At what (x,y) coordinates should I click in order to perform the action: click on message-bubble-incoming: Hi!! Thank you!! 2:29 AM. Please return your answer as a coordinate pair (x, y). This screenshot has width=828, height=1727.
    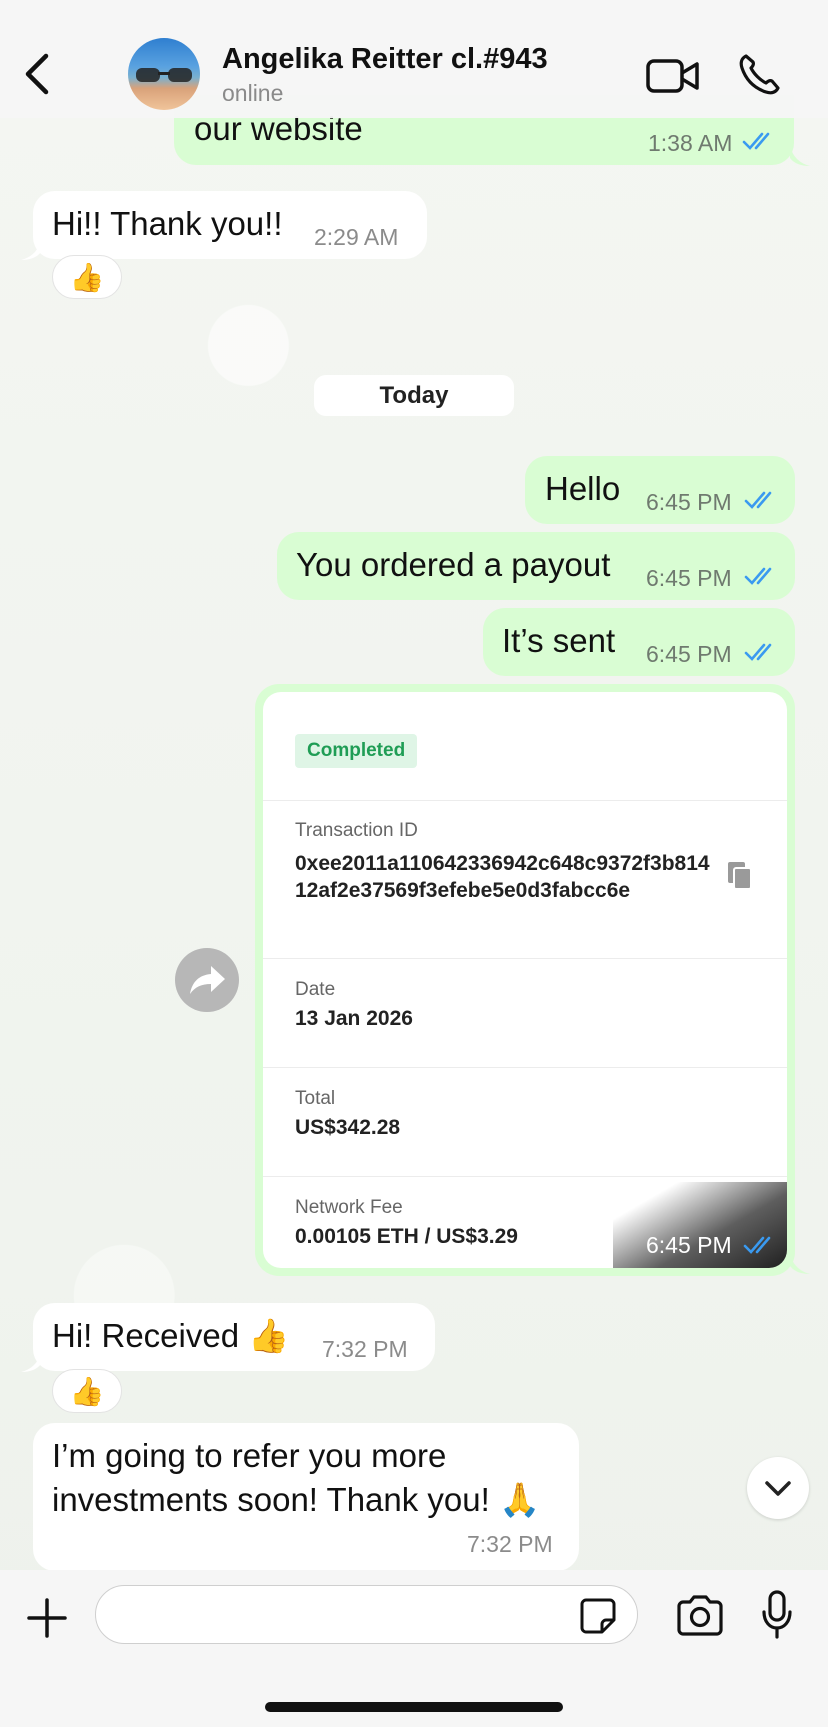
    Looking at the image, I should click on (230, 225).